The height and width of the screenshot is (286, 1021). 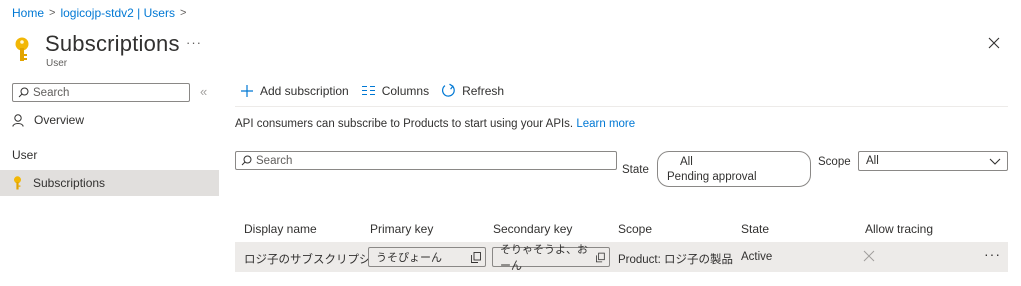 I want to click on secondary-key-value: そりゃそうよ、おーん, so click(x=544, y=258).